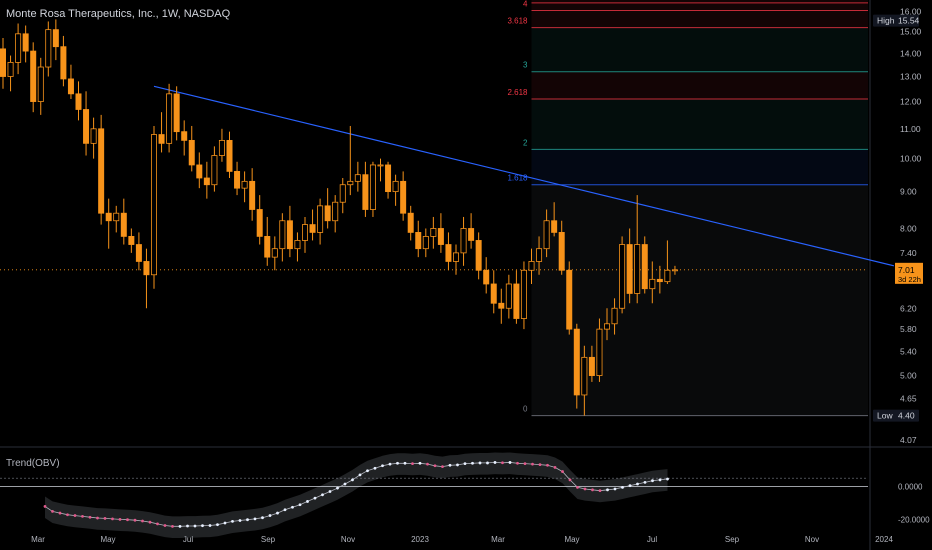  Describe the element at coordinates (517, 92) in the screenshot. I see `fib-label-2.618: 2.618` at that location.